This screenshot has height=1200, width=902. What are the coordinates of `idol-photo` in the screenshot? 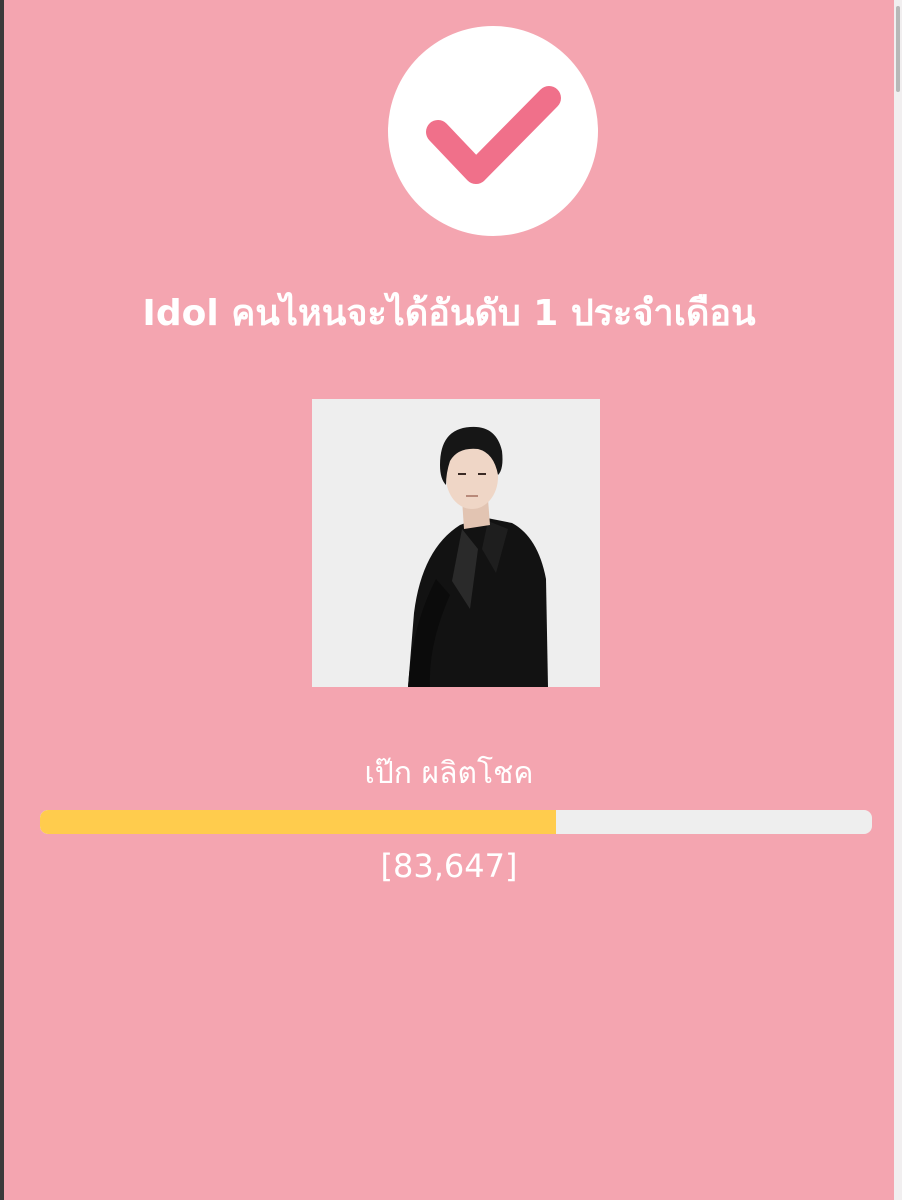 It's located at (456, 543).